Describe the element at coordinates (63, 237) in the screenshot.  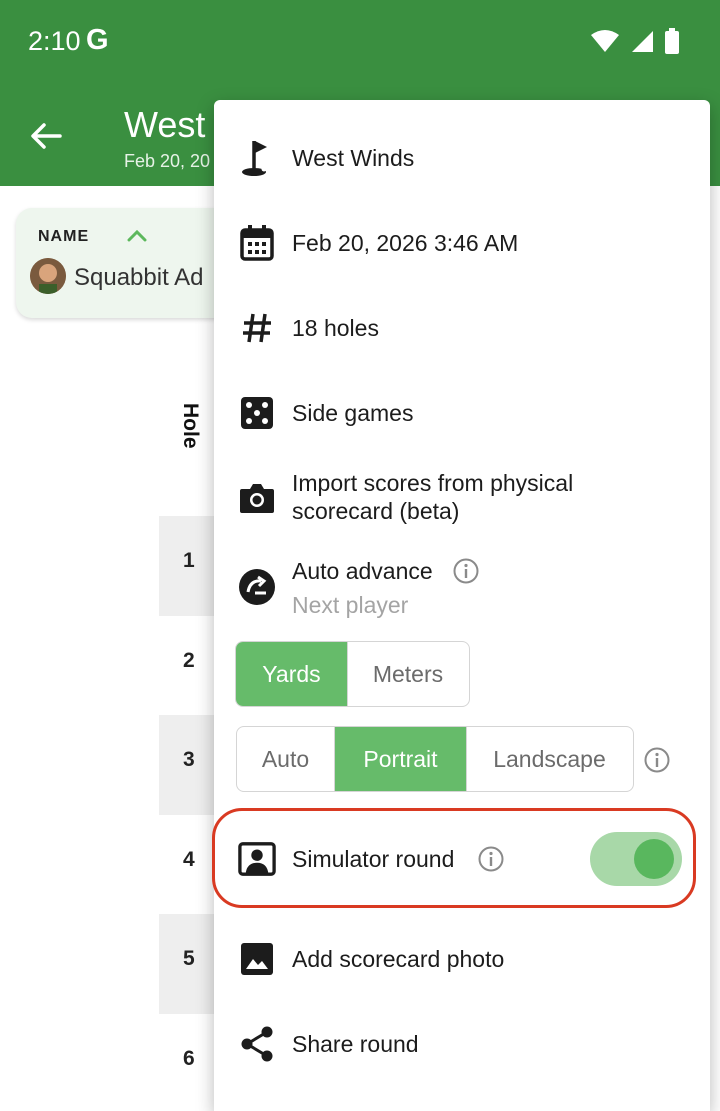
I see `name-column-header: NAME` at that location.